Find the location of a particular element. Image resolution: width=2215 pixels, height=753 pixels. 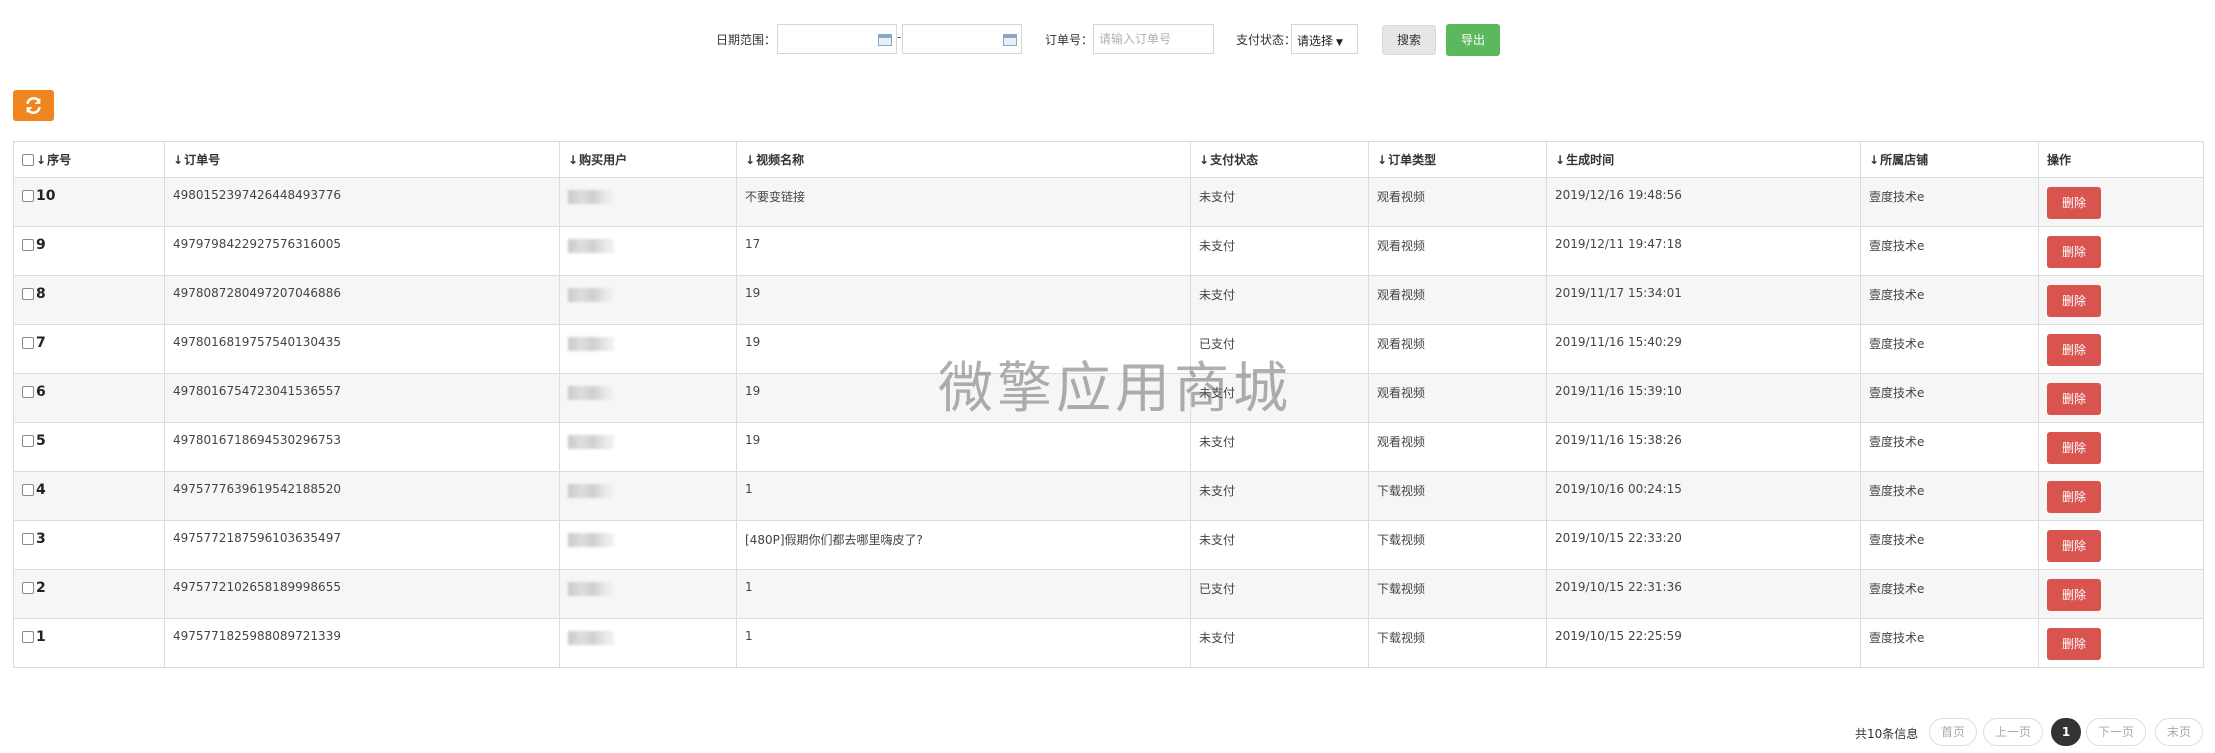

row-index: 2 is located at coordinates (41, 588).